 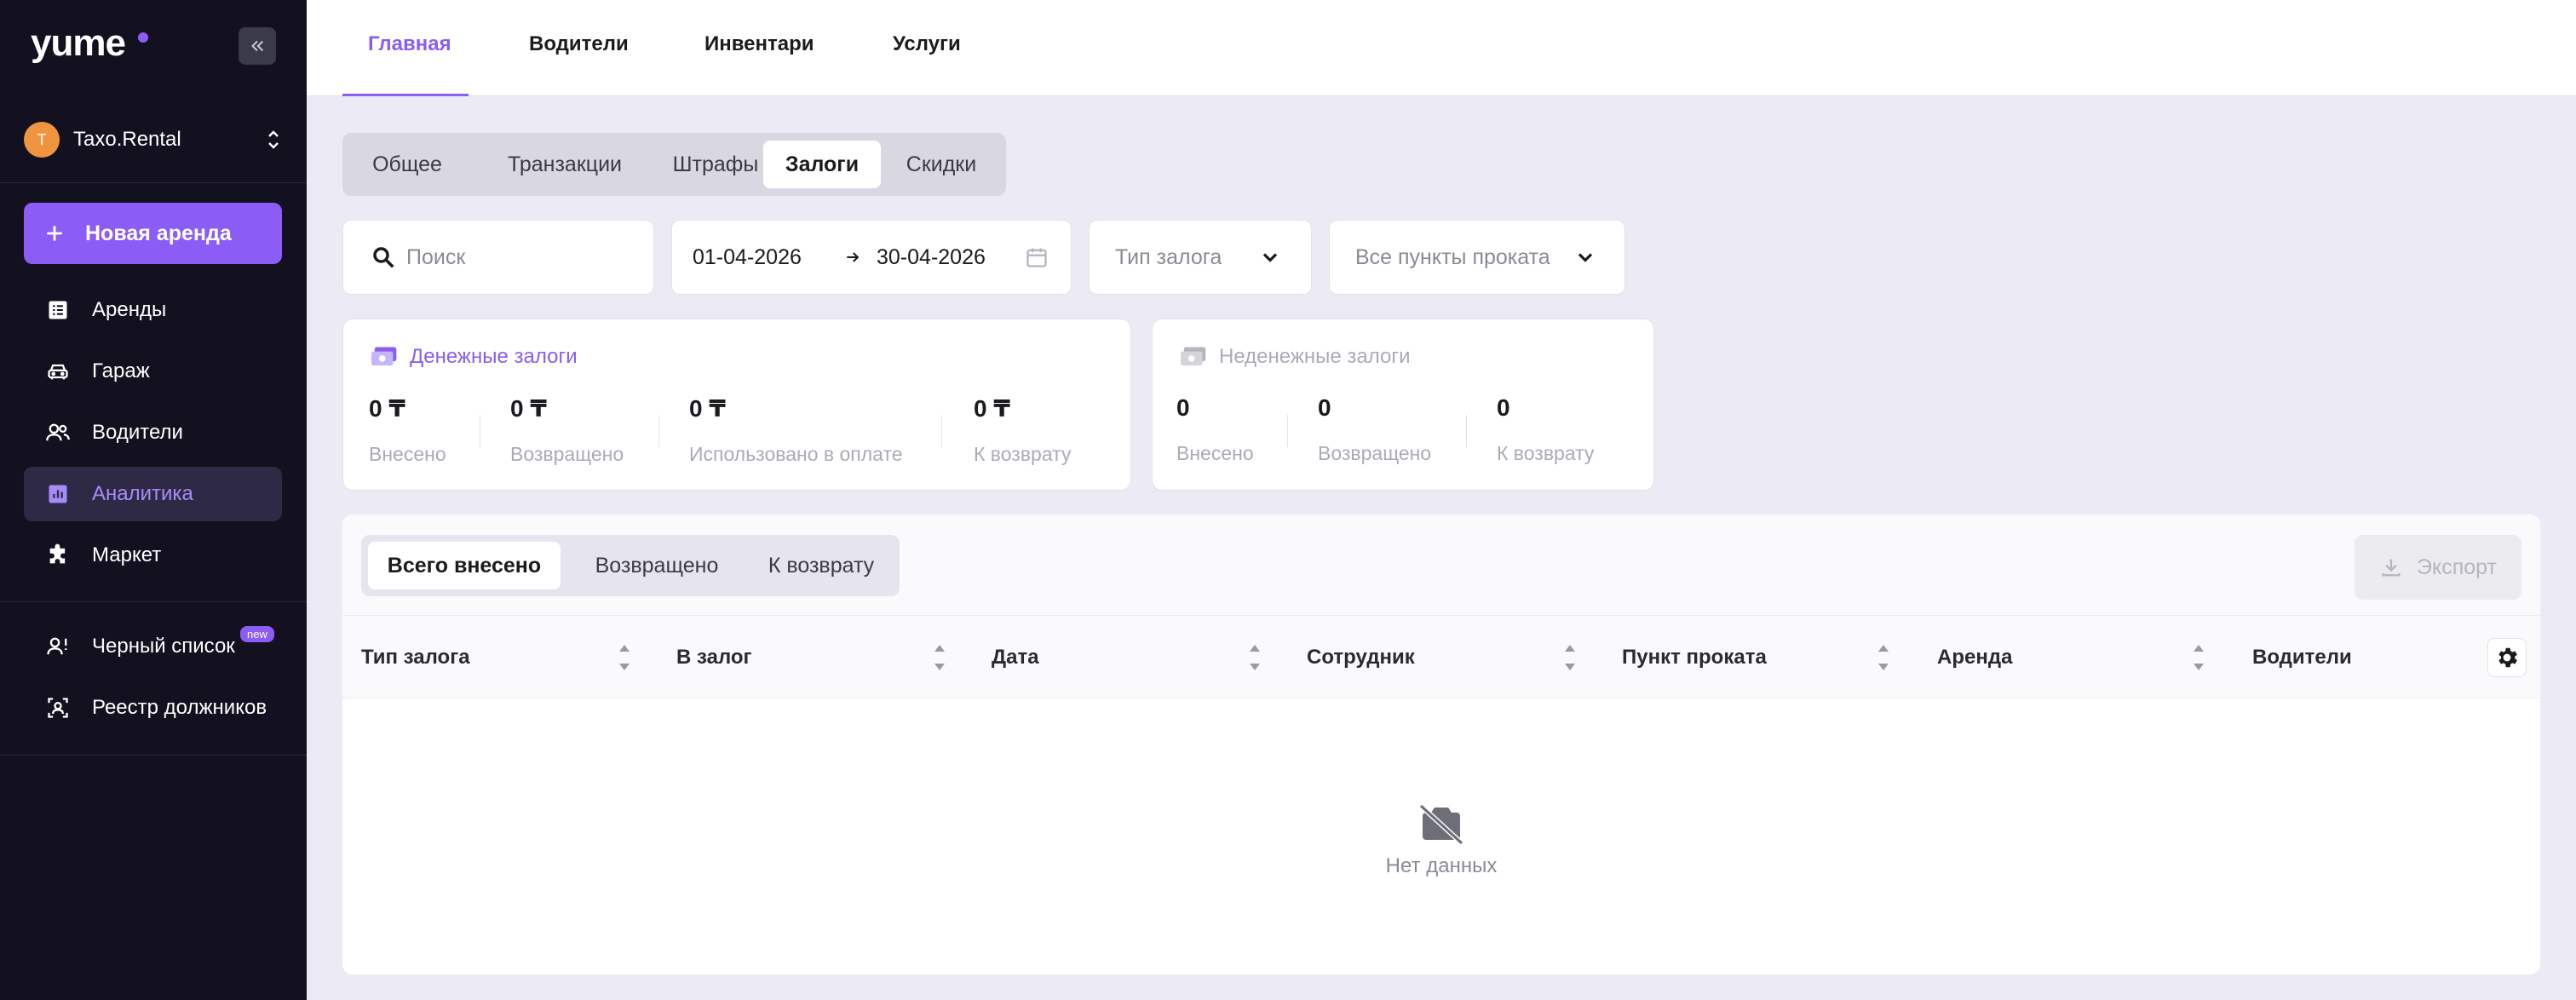 I want to click on segment-deposits: Залоги, so click(x=822, y=164).